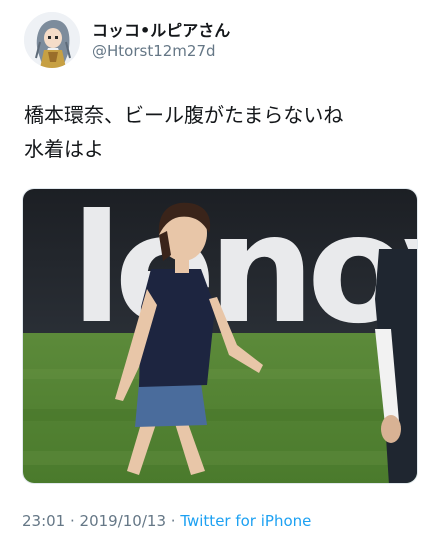  I want to click on tweet-timestamp-line: 23:01 · 2019/10/13 · Twitter for iPhone, so click(166, 521).